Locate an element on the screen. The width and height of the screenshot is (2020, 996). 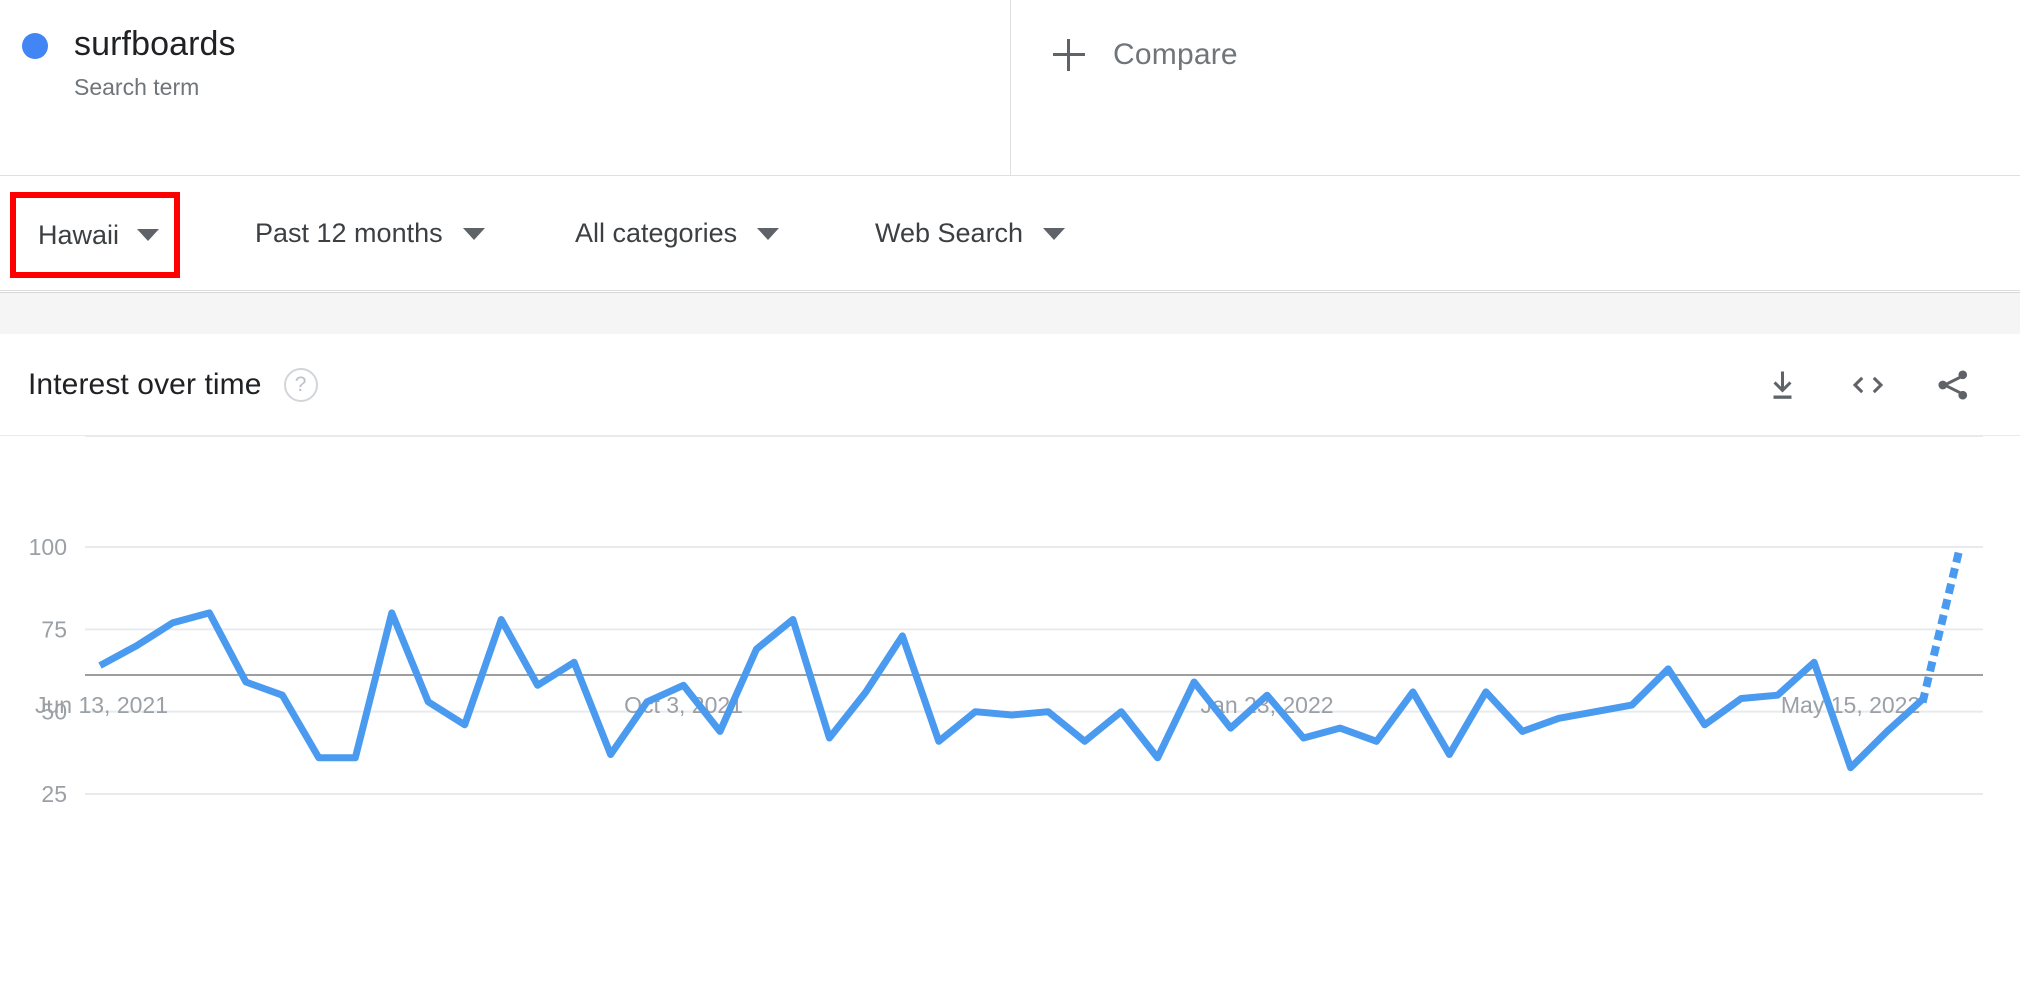
filter-search-type-label: Web Search is located at coordinates (949, 233).